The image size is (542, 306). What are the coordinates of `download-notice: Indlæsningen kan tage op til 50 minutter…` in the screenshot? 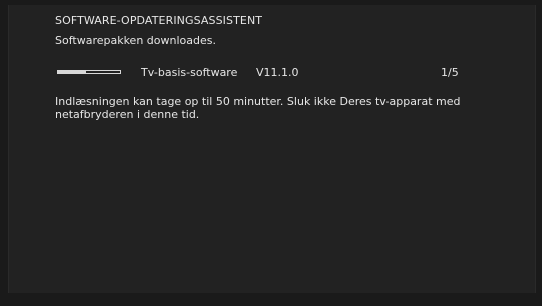 It's located at (258, 108).